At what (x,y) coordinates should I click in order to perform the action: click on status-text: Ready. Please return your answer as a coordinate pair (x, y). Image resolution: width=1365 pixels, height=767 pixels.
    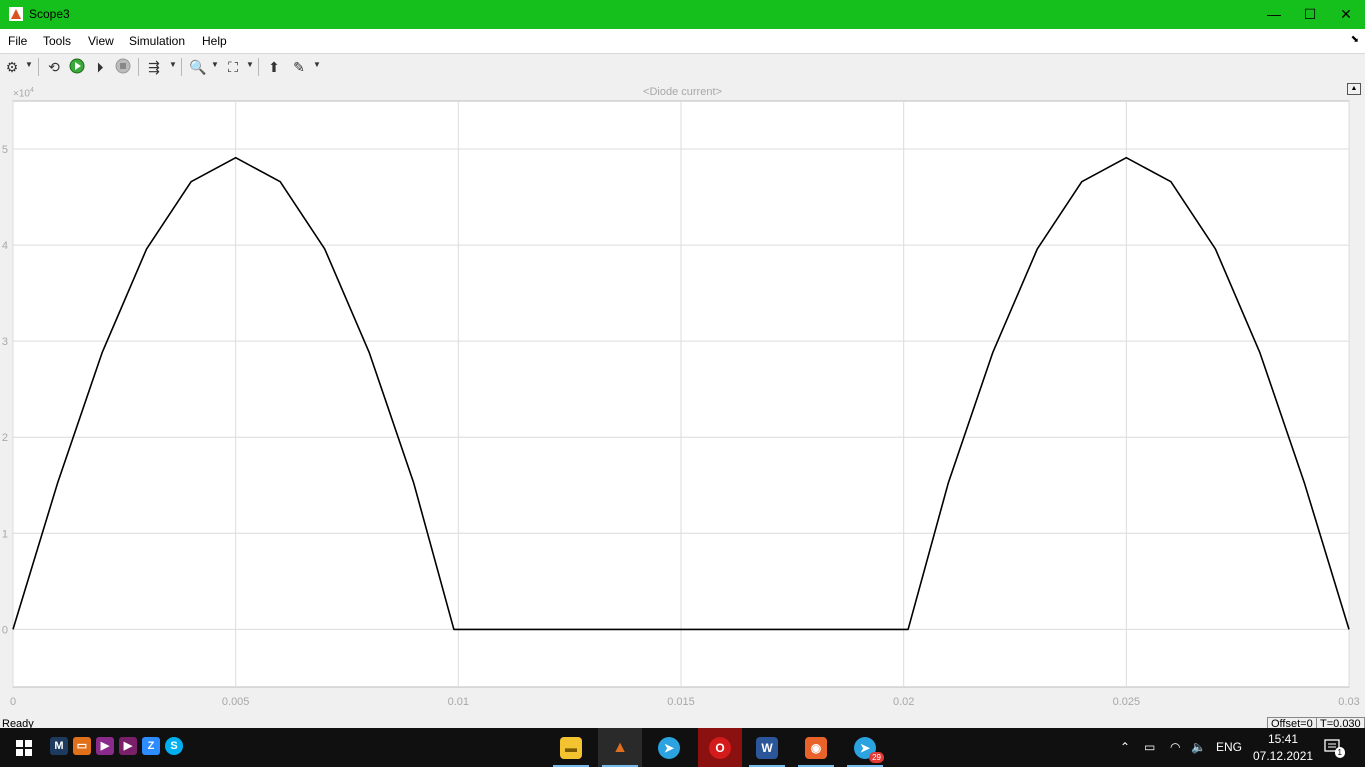
    Looking at the image, I should click on (18, 723).